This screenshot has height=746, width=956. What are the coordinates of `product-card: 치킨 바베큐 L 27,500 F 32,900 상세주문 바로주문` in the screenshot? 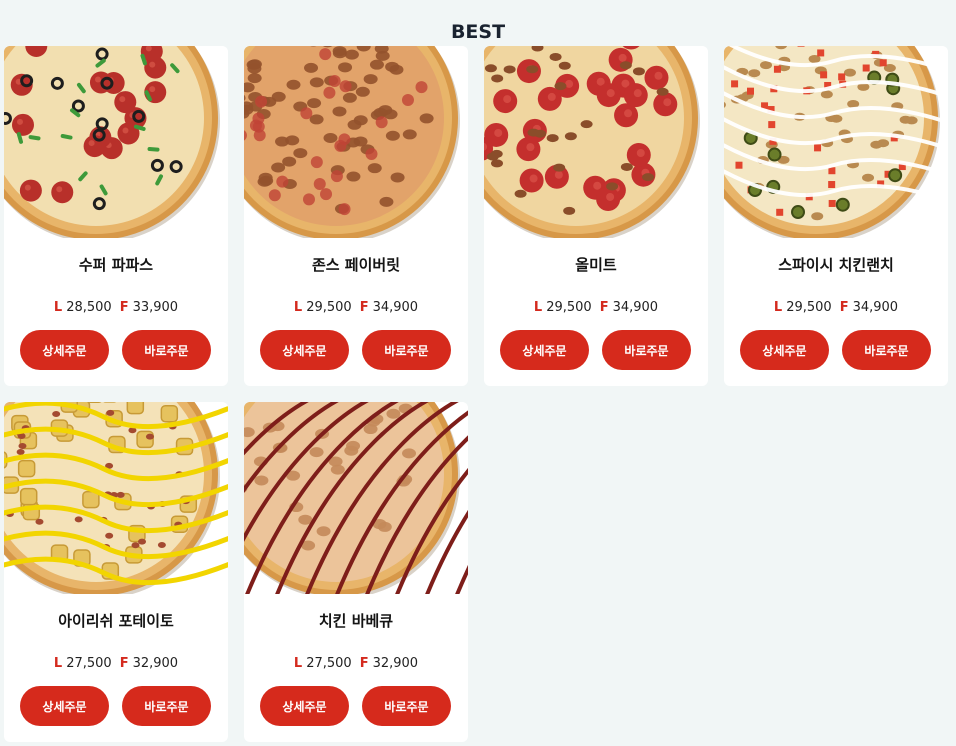 It's located at (356, 572).